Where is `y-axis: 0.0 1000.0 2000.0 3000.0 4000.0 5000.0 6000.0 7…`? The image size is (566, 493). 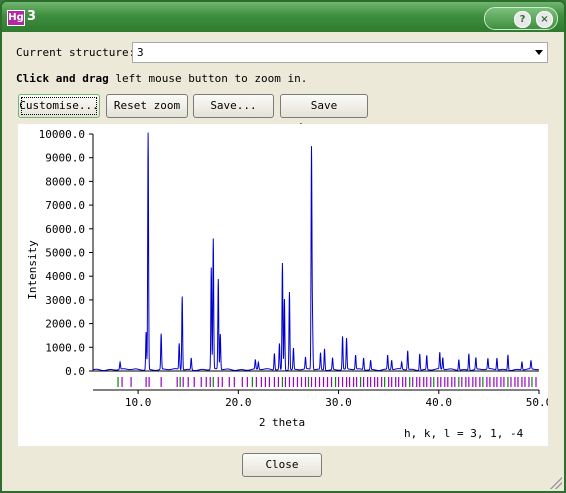 y-axis: 0.0 1000.0 2000.0 3000.0 4000.0 5000.0 6000.0 7… is located at coordinates (66, 253).